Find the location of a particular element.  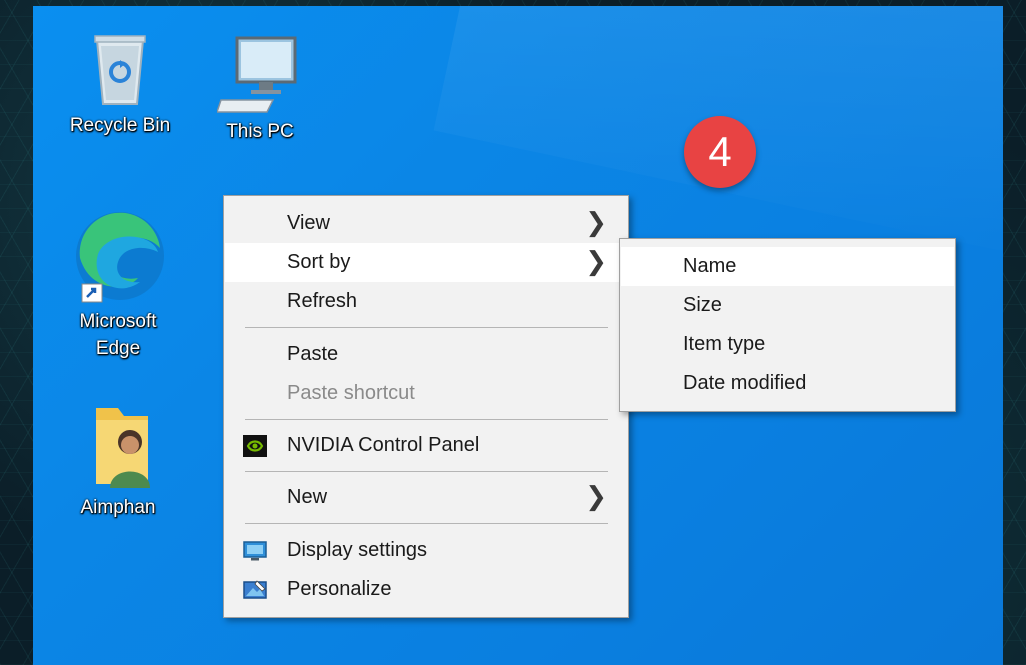

menu-item-nvidia-control-panel: NVIDIA Control Panel is located at coordinates (426, 445).